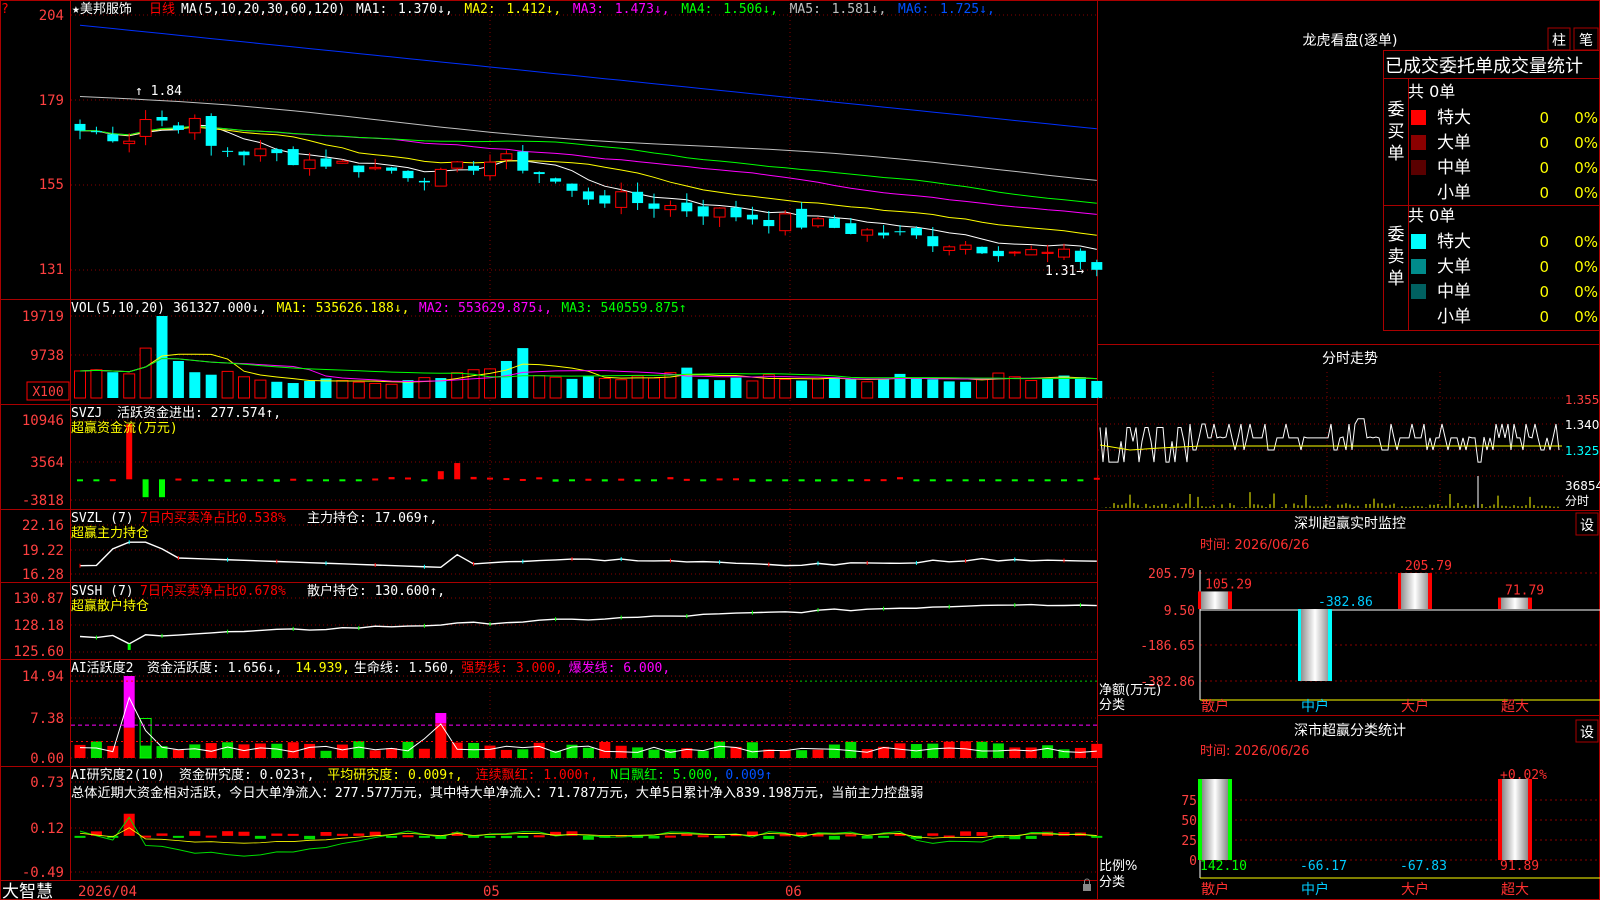 The image size is (1600, 900). I want to click on svzj-line1: 活跃资金进出: 277.574↑,, so click(199, 413).